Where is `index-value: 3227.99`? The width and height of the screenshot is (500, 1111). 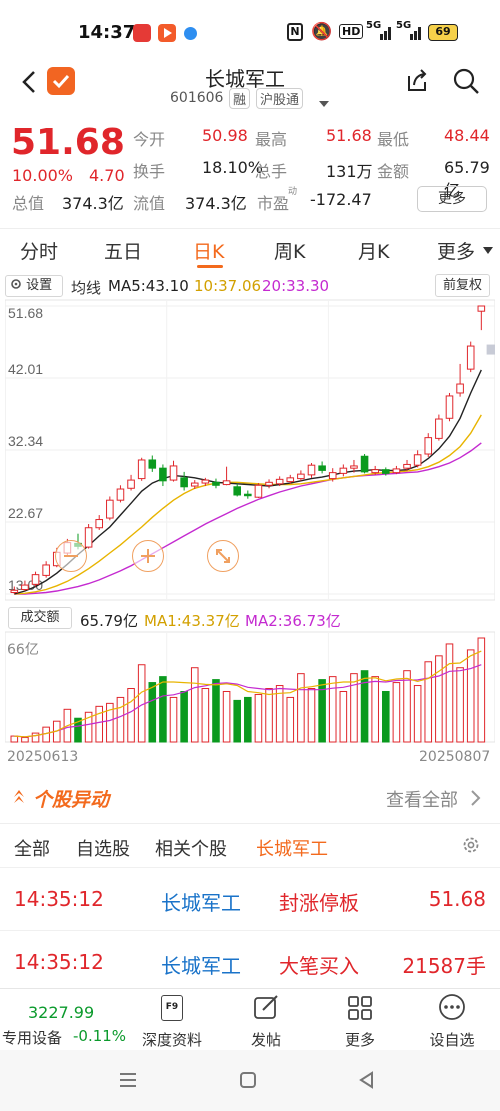 index-value: 3227.99 is located at coordinates (61, 1012).